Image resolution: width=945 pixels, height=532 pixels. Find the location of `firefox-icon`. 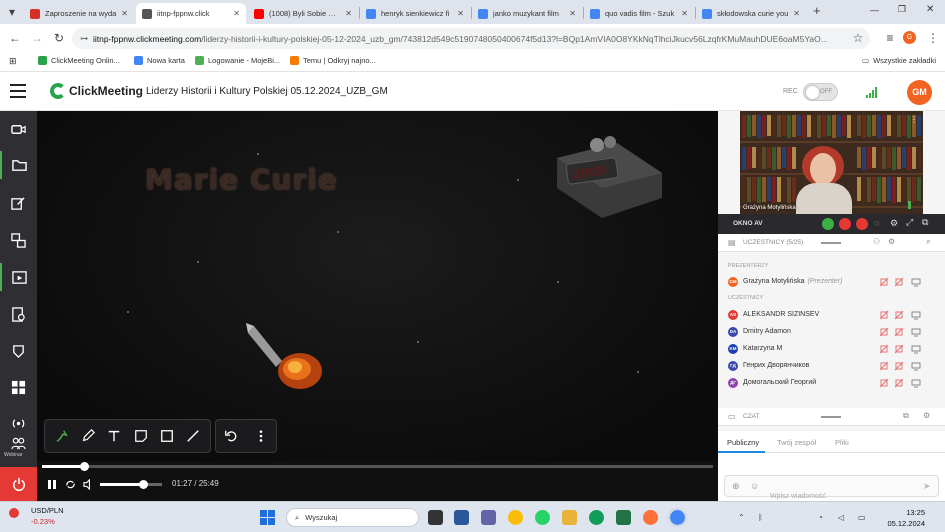

firefox-icon is located at coordinates (650, 517).